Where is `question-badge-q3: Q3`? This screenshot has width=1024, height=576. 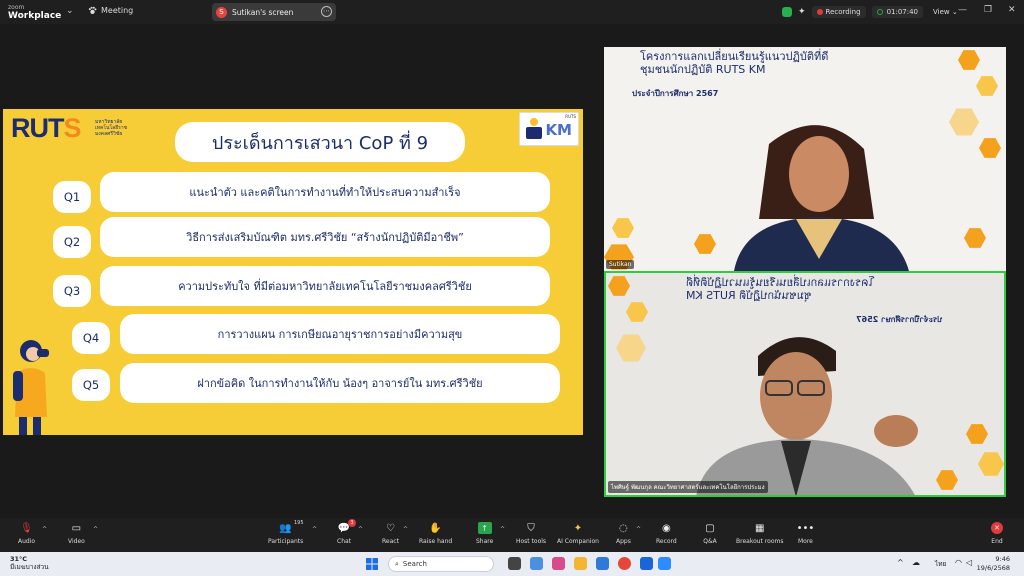 question-badge-q3: Q3 is located at coordinates (72, 291).